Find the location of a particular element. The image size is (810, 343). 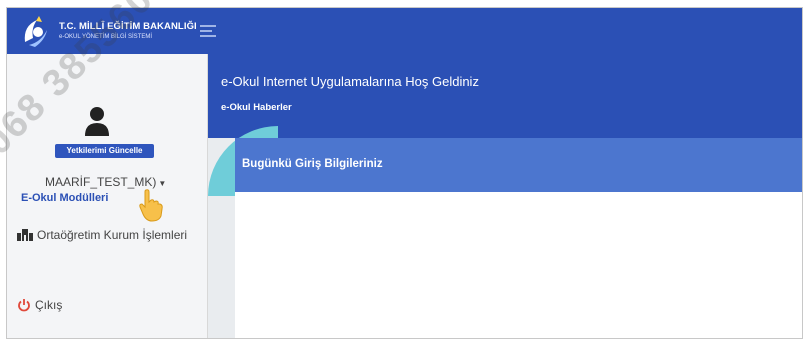

top-navbar is located at coordinates (501, 31).